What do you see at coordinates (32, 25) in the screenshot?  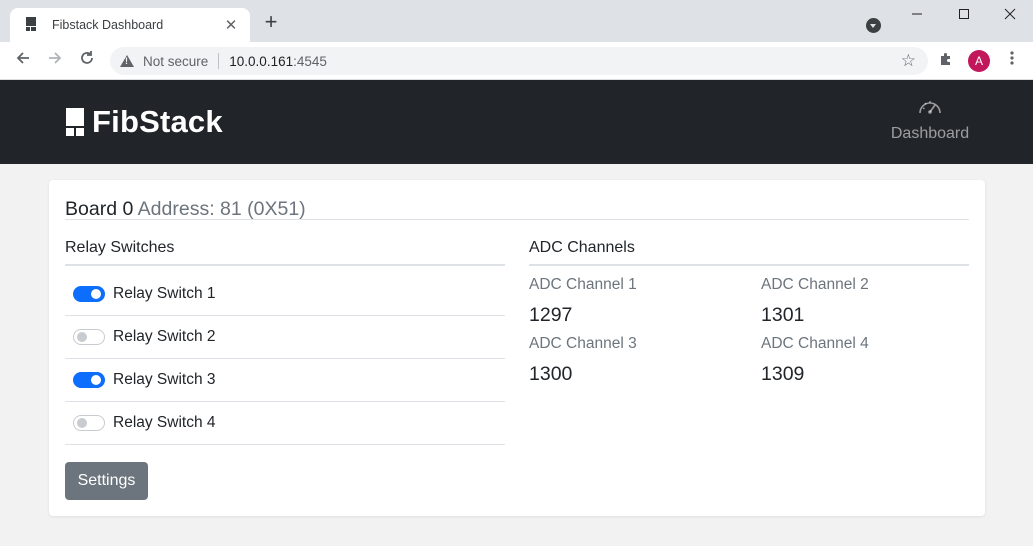 I see `favicon-icon` at bounding box center [32, 25].